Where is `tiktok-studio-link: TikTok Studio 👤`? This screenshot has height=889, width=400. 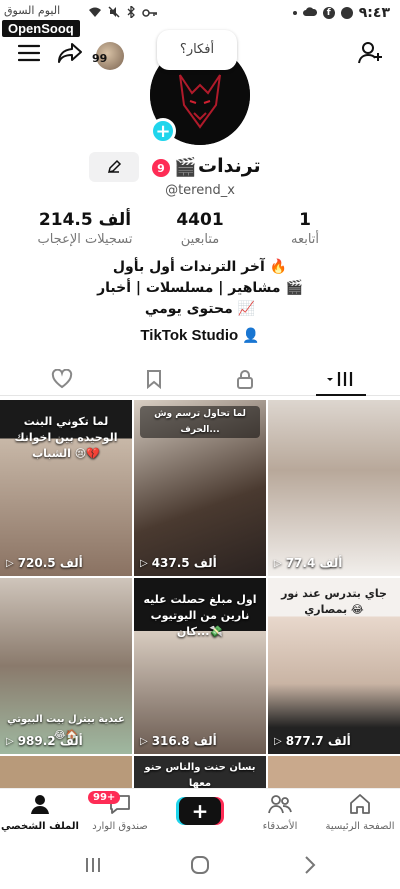 tiktok-studio-link: TikTok Studio 👤 is located at coordinates (200, 335).